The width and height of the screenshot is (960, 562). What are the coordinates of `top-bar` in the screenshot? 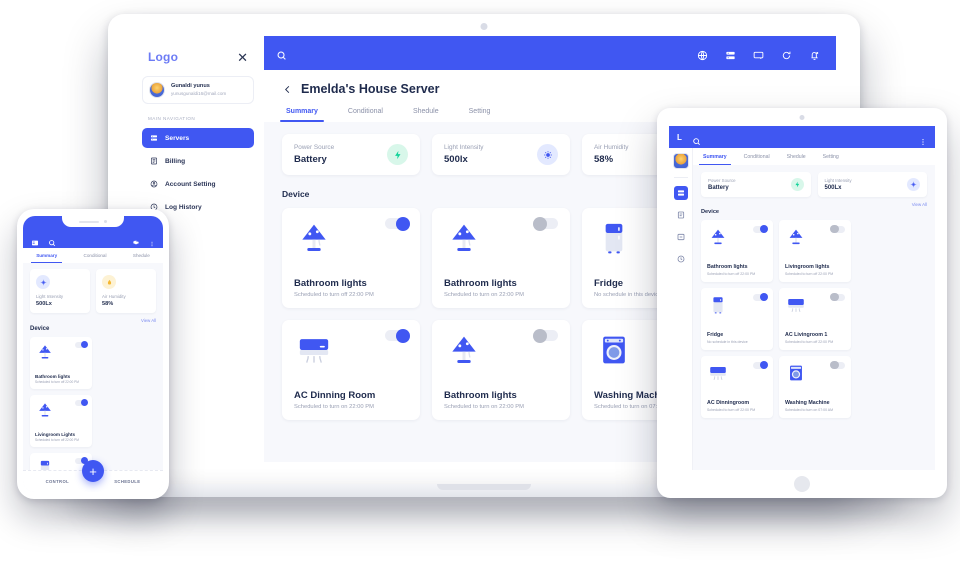 It's located at (550, 53).